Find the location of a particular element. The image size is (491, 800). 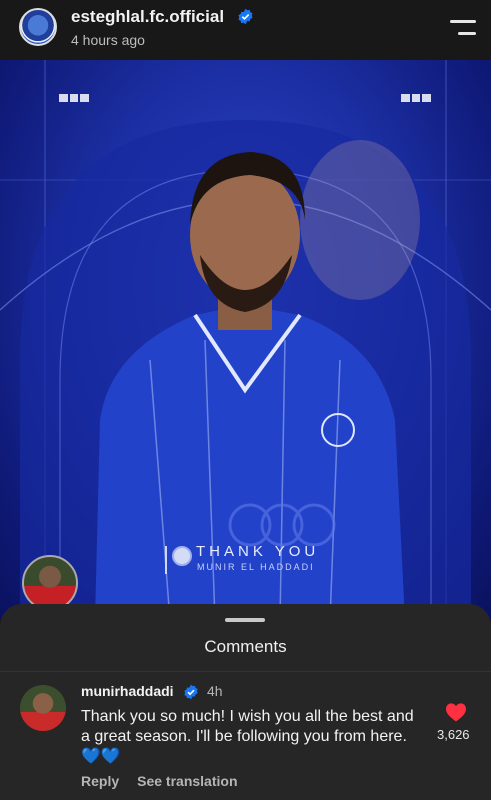

comment-avatar is located at coordinates (43, 708).